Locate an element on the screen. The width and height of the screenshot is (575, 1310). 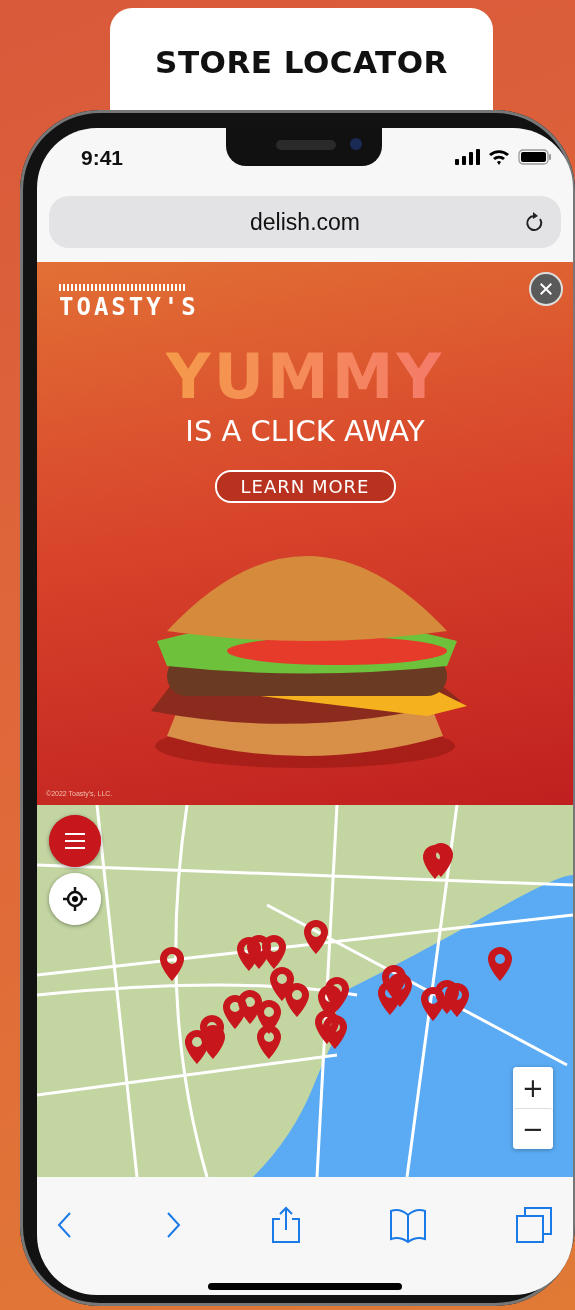
bookmarks-icon is located at coordinates (408, 1225).